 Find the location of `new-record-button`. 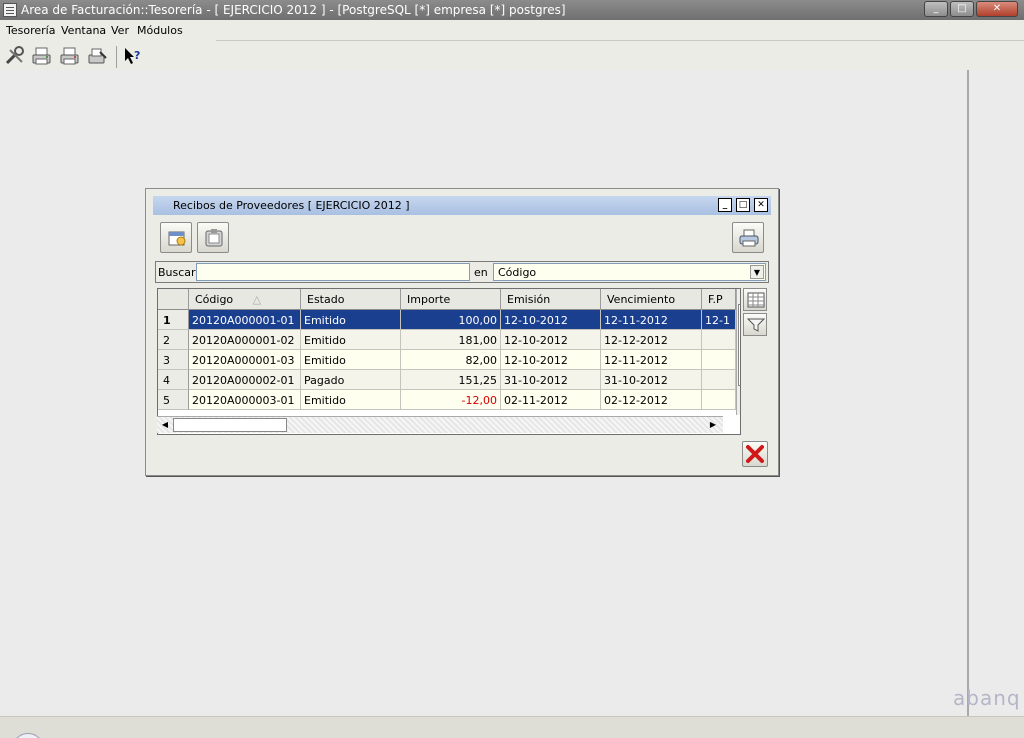

new-record-button is located at coordinates (176, 237).